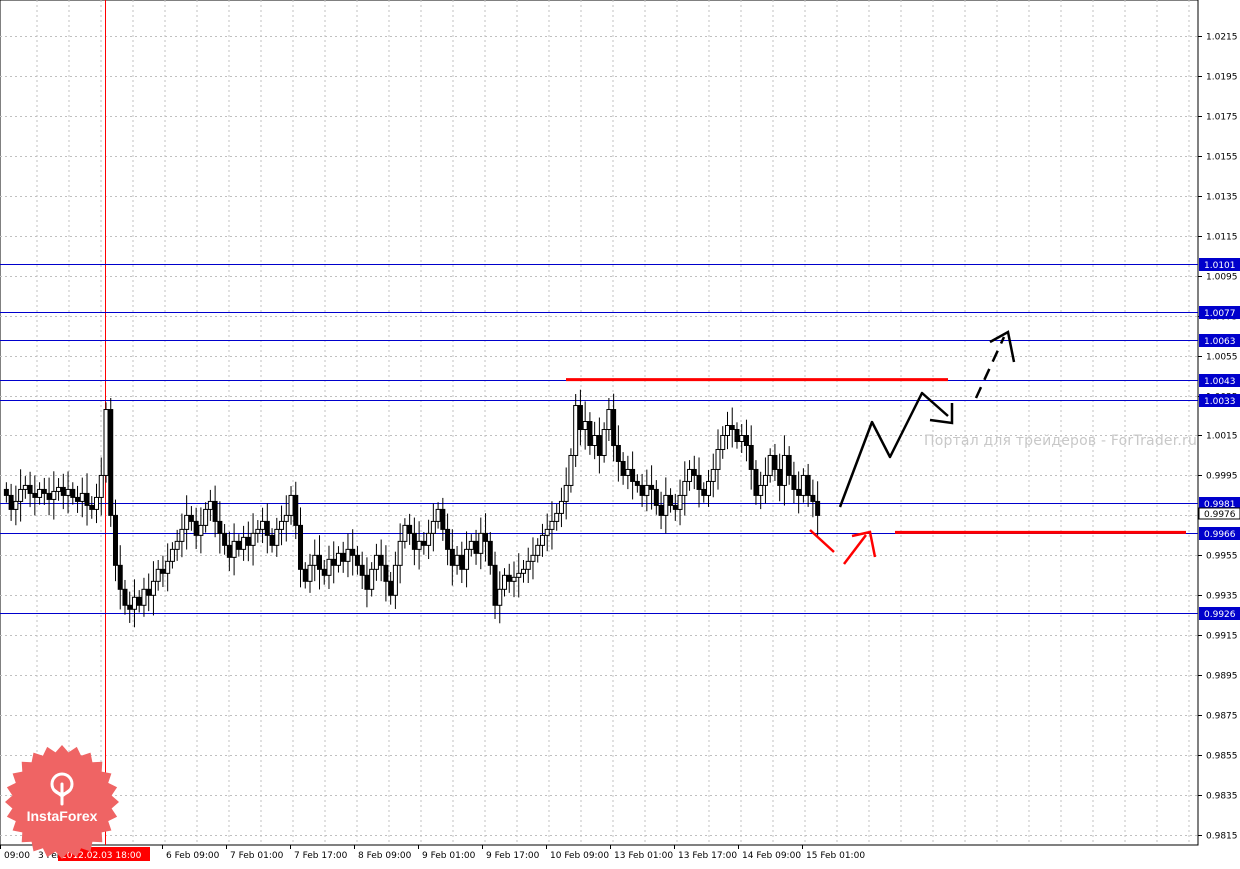 This screenshot has height=869, width=1240. I want to click on y-tick-label: 1.0215, so click(1222, 38).